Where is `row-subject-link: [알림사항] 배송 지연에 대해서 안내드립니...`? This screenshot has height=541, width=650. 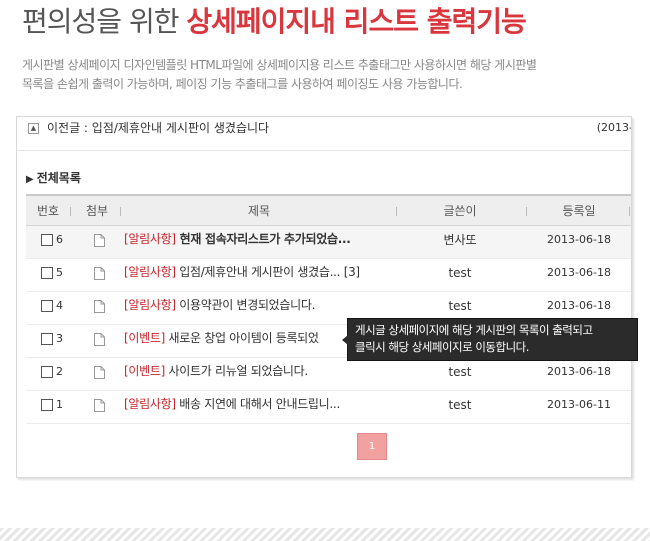 row-subject-link: [알림사항] 배송 지연에 대해서 안내드립니... is located at coordinates (232, 404).